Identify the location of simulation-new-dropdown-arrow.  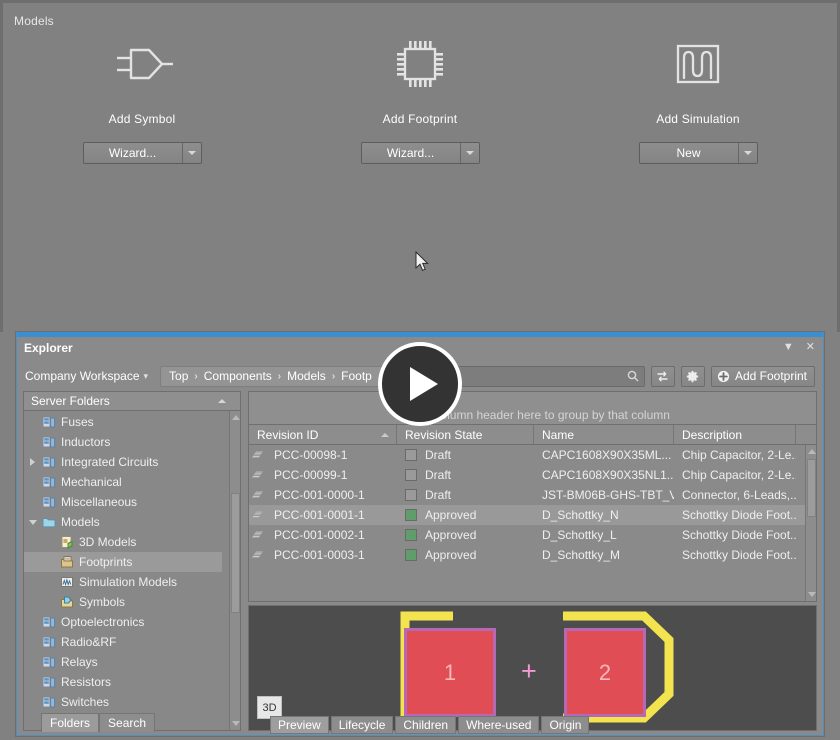
(747, 153).